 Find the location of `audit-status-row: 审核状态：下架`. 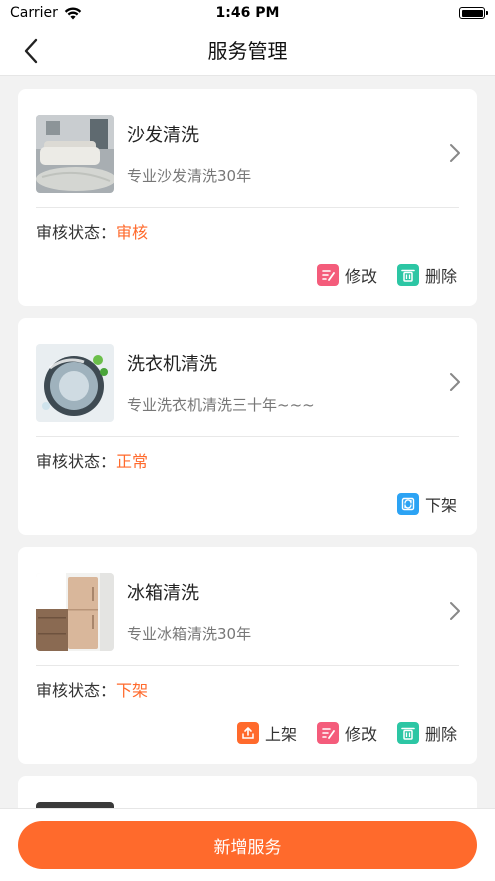

audit-status-row: 审核状态：下架 is located at coordinates (92, 689).